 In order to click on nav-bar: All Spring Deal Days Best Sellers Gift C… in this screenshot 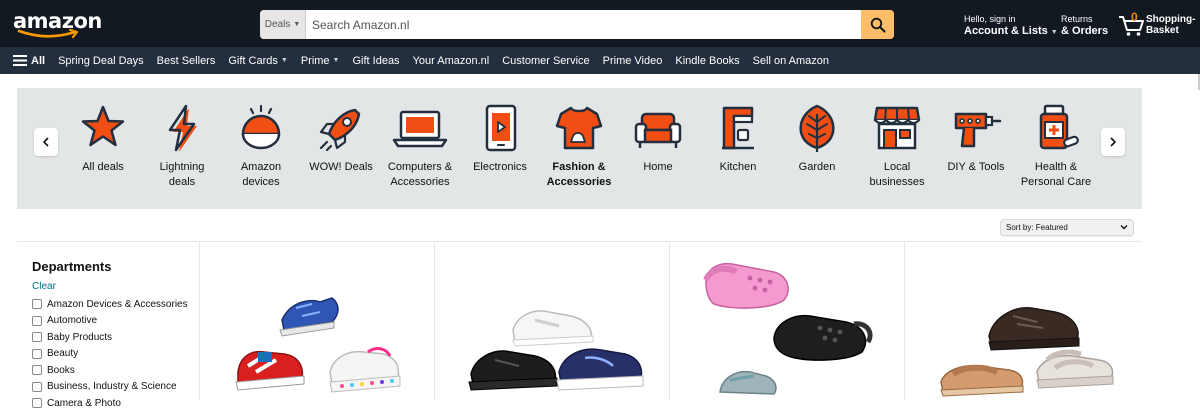, I will do `click(600, 60)`.